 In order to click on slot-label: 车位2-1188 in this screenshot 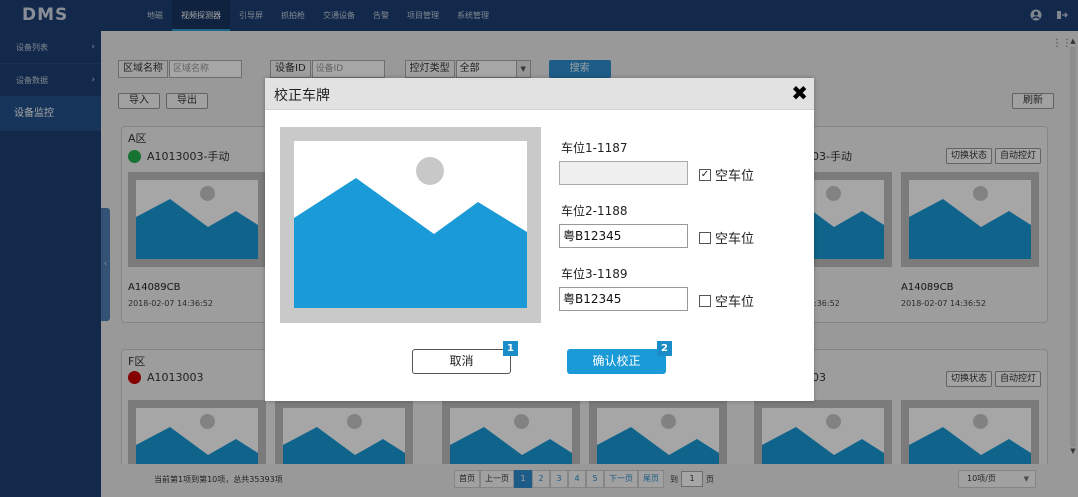, I will do `click(594, 211)`.